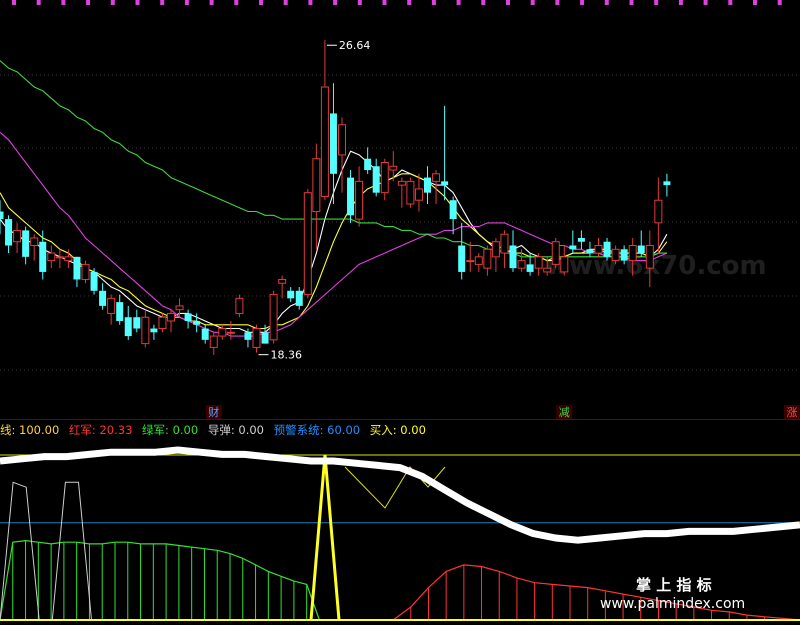 The height and width of the screenshot is (625, 800). I want to click on legend-green-army: 绿军: 0.00, so click(170, 430).